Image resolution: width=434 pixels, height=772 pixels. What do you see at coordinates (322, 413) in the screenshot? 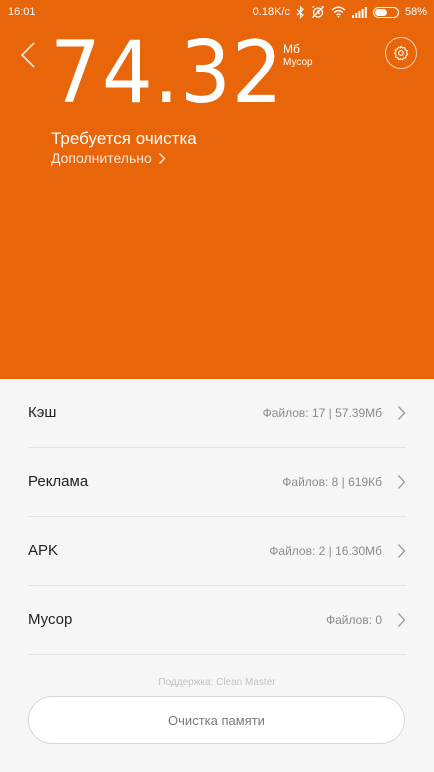
I see `category-info: Файлов: 17 | 57.39Мб` at bounding box center [322, 413].